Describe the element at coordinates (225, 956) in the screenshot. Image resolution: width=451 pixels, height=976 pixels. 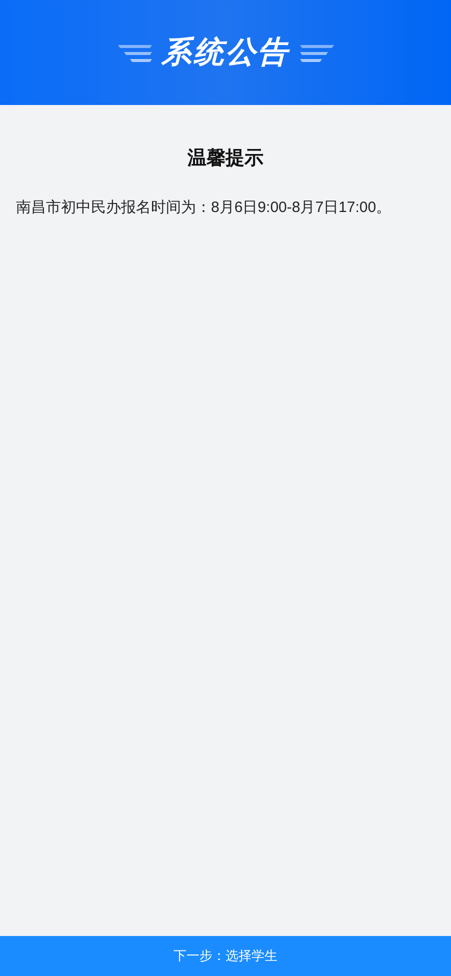
I see `next-button: 下一步：选择学生` at that location.